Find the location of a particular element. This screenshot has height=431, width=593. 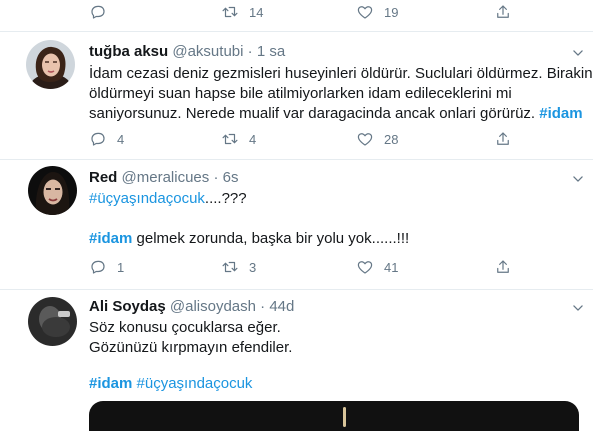

like-button: 41 is located at coordinates (377, 267).